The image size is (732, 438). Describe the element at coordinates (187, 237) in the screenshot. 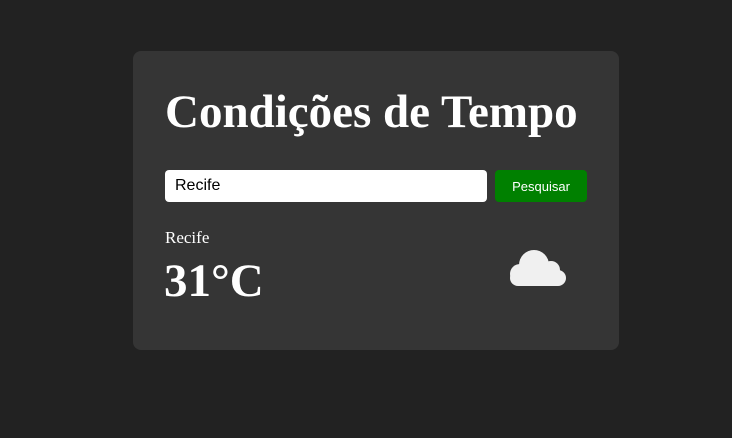

I see `city-name: Recife` at that location.